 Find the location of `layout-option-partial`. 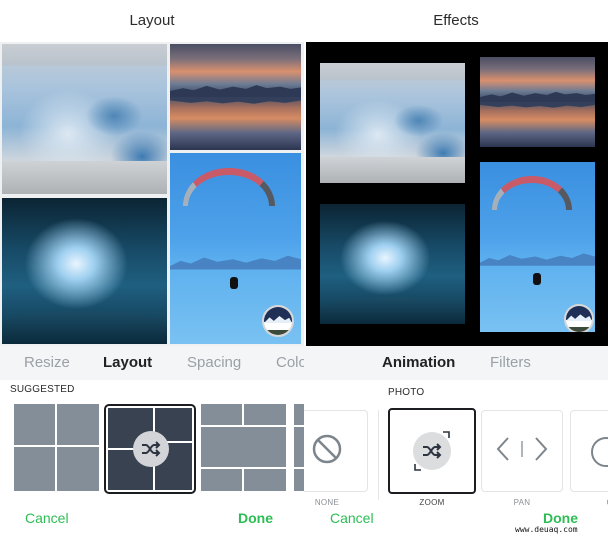

layout-option-partial is located at coordinates (299, 448).